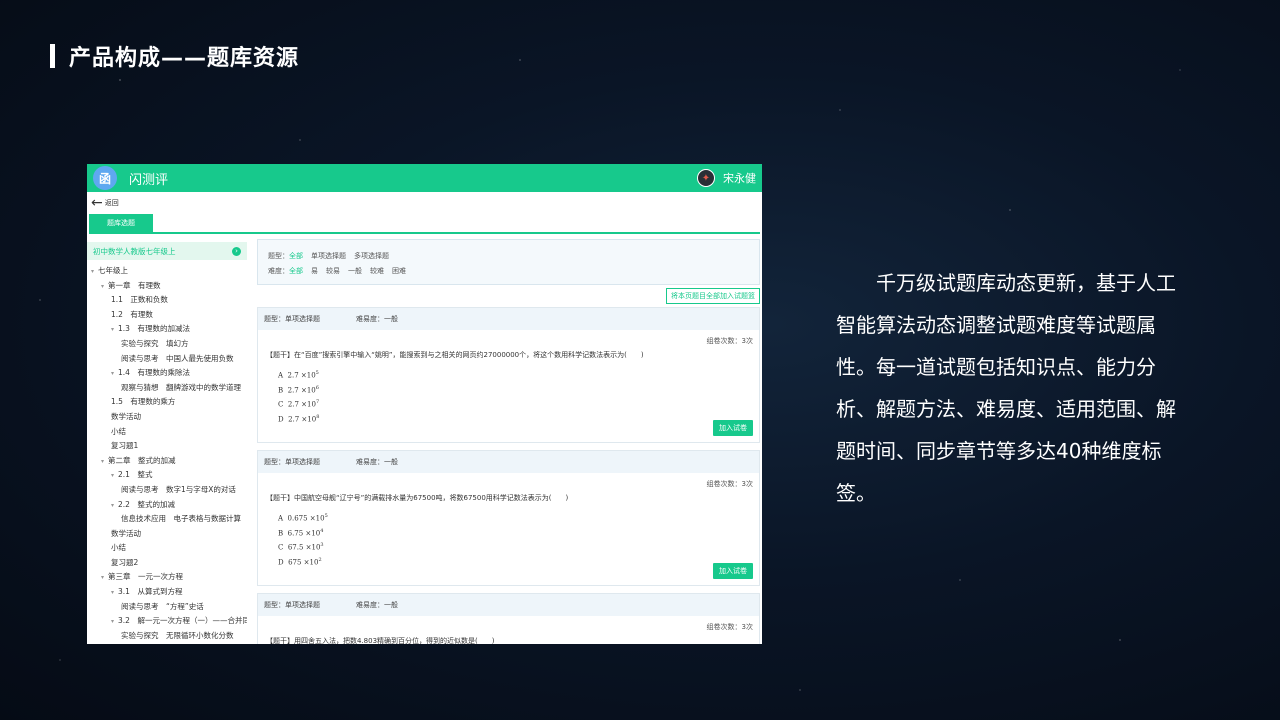 The image size is (1280, 720). What do you see at coordinates (739, 178) in the screenshot?
I see `username: 宋永健` at bounding box center [739, 178].